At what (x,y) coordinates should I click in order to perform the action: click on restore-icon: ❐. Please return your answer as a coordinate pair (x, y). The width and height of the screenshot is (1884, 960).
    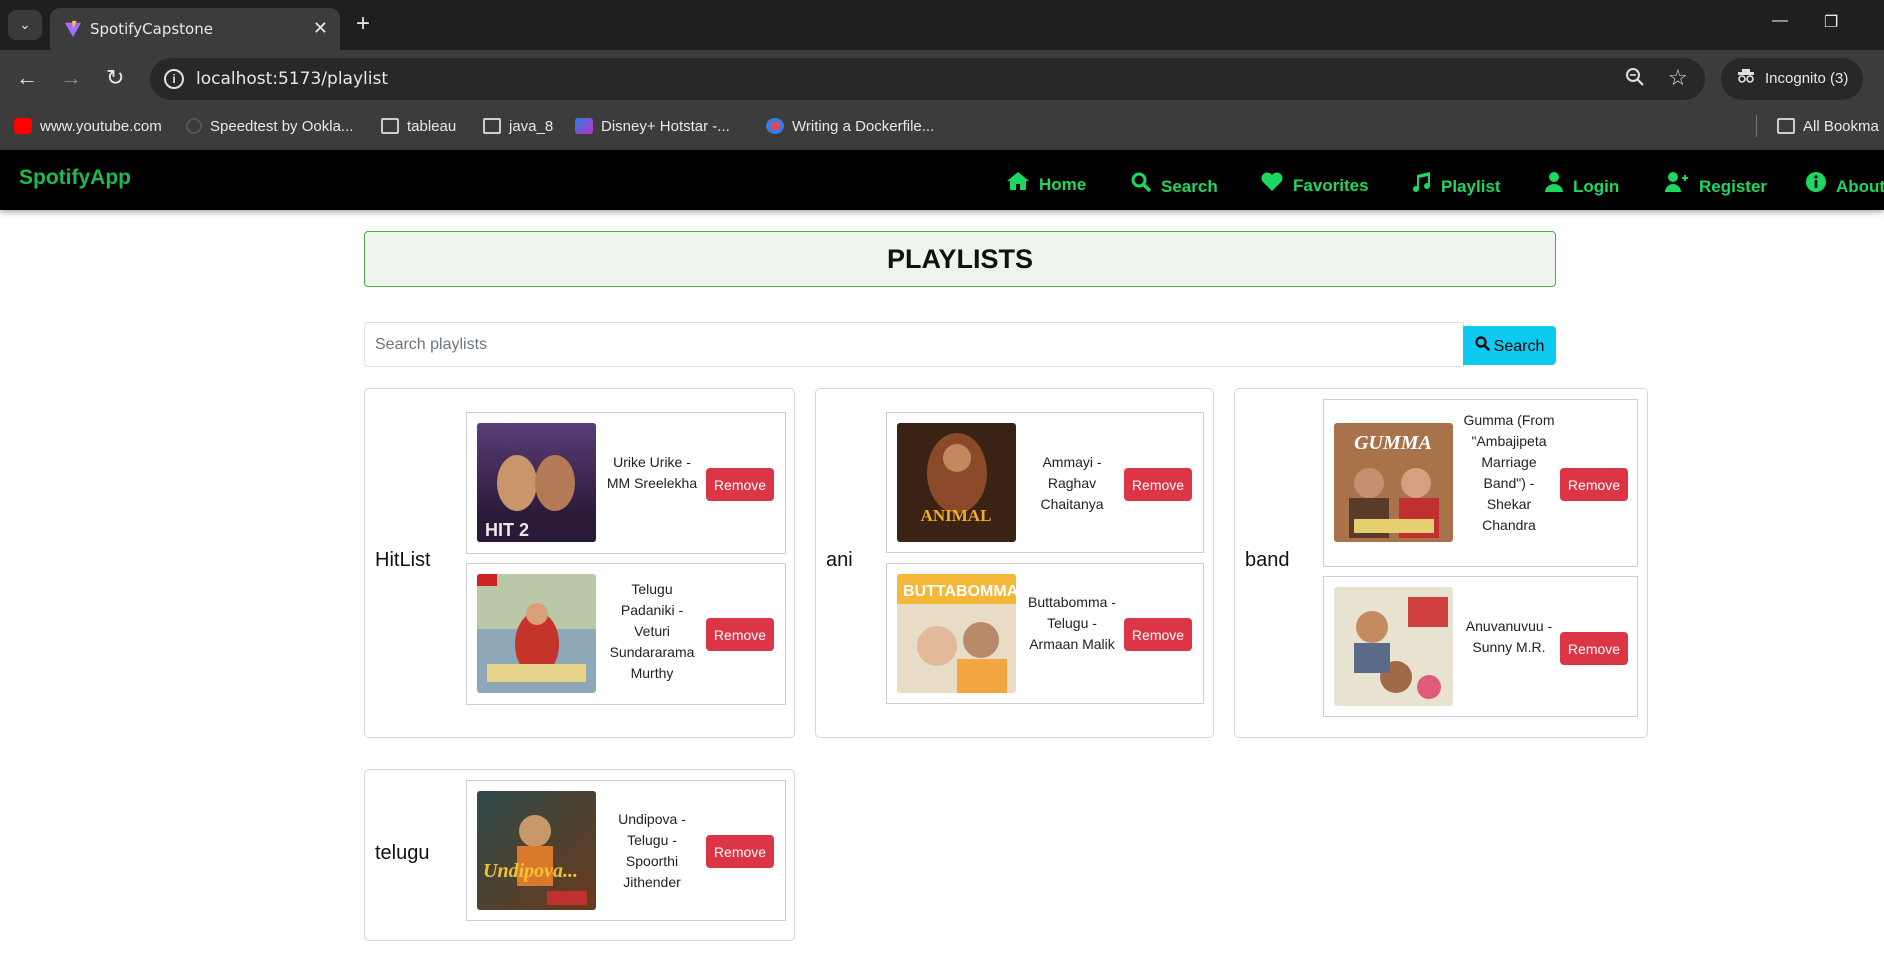
    Looking at the image, I should click on (1831, 22).